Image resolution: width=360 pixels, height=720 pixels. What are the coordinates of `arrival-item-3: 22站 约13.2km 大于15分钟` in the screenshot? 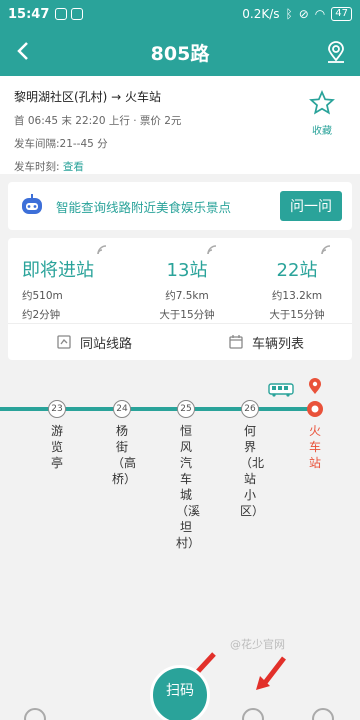 It's located at (297, 280).